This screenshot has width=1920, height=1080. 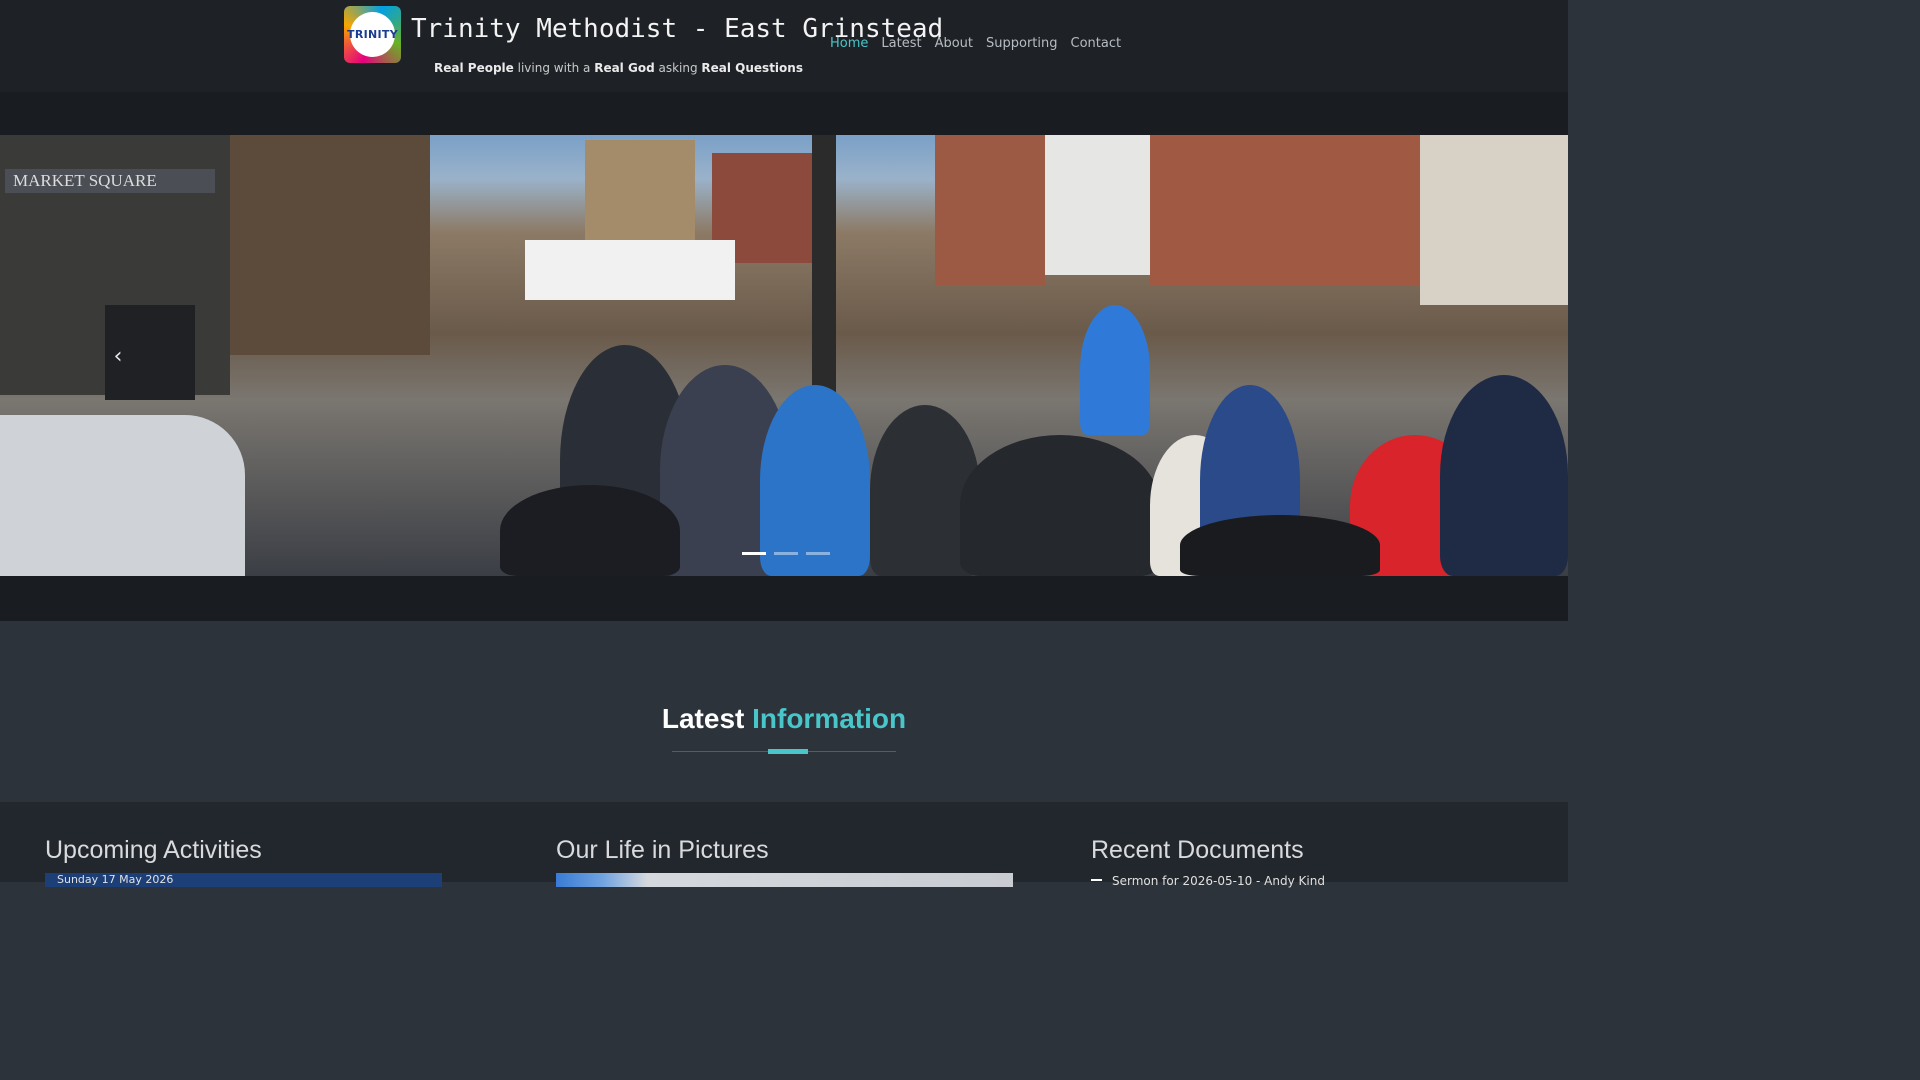 What do you see at coordinates (849, 43) in the screenshot?
I see `nav-home: Home` at bounding box center [849, 43].